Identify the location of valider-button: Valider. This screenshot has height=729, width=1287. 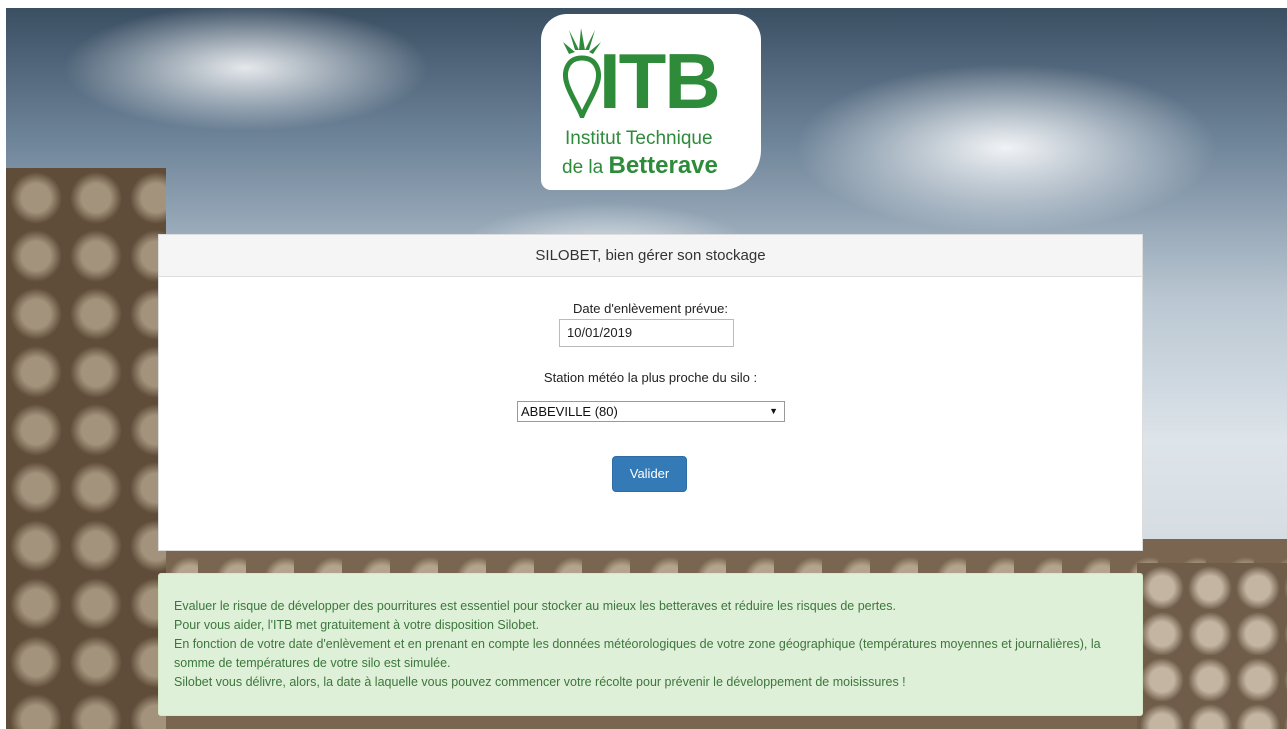
(649, 474).